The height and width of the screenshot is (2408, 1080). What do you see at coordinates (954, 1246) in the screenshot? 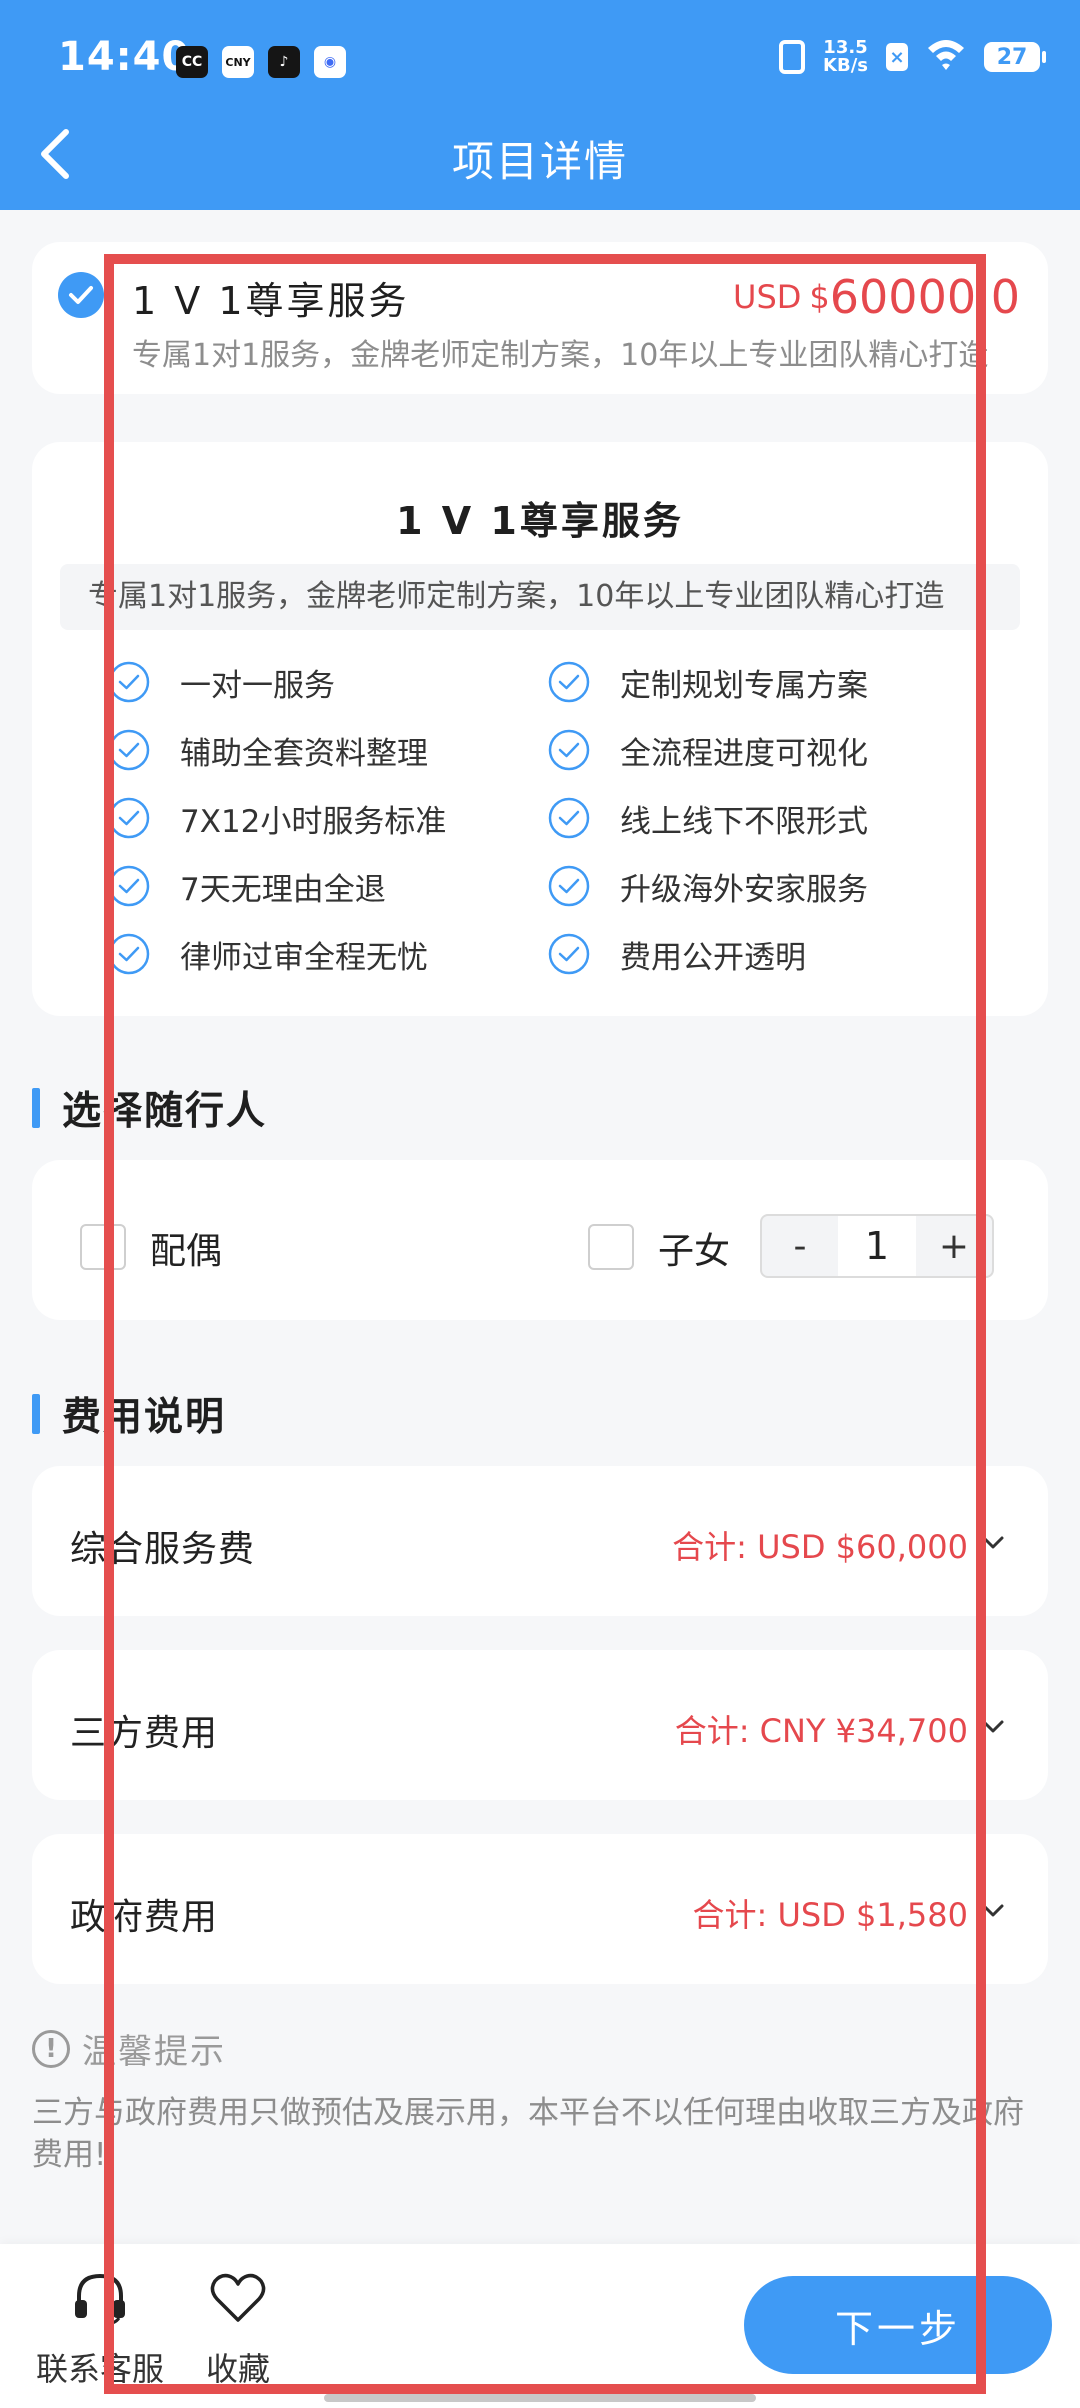
I see `increment-button: +` at bounding box center [954, 1246].